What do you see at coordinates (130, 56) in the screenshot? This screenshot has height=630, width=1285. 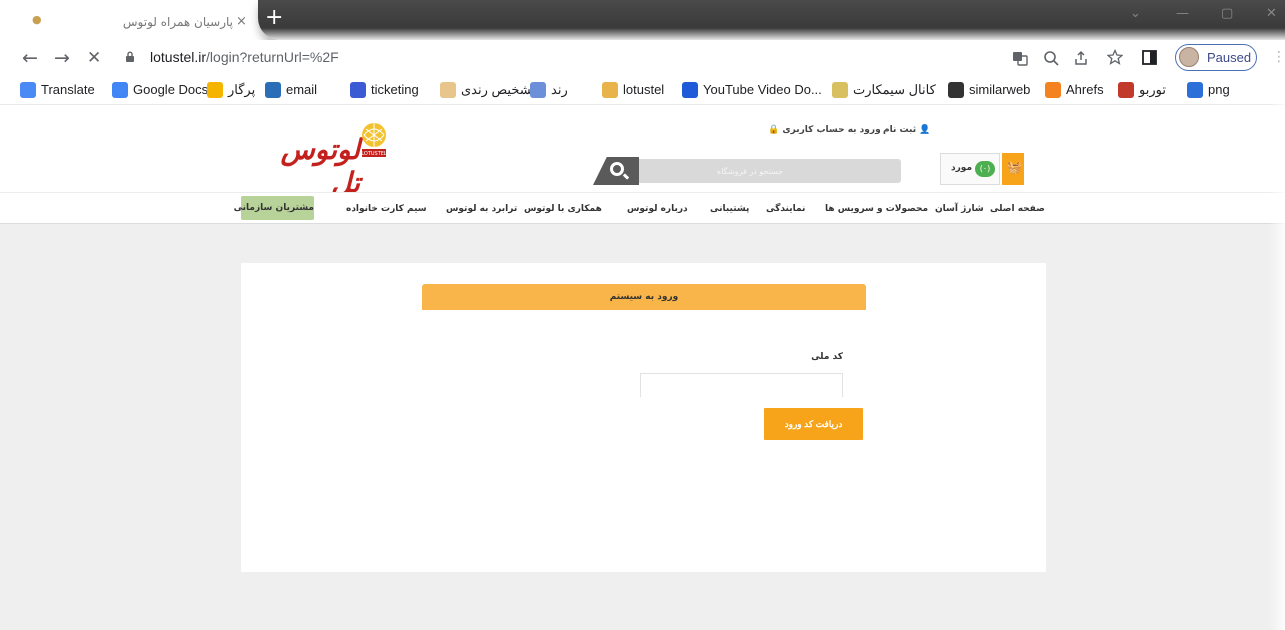 I see `lock-icon` at bounding box center [130, 56].